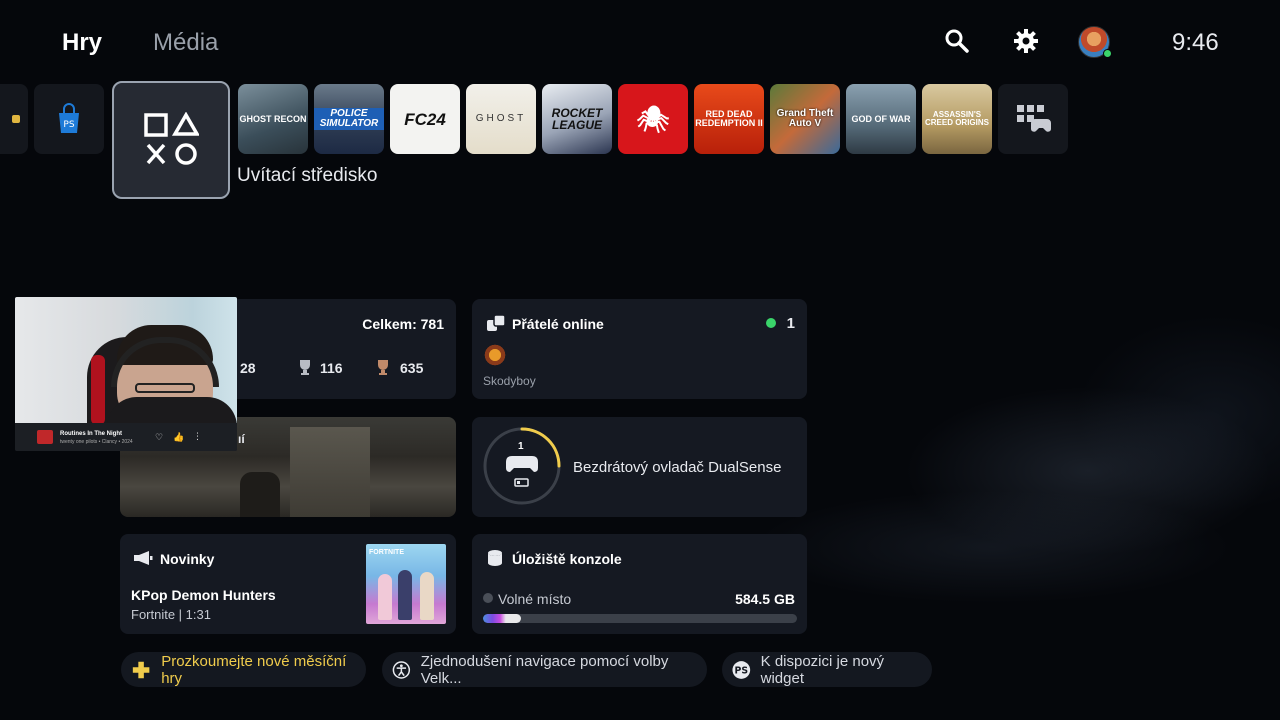 The height and width of the screenshot is (720, 1280). Describe the element at coordinates (401, 669) in the screenshot. I see `accessibility-icon` at that location.